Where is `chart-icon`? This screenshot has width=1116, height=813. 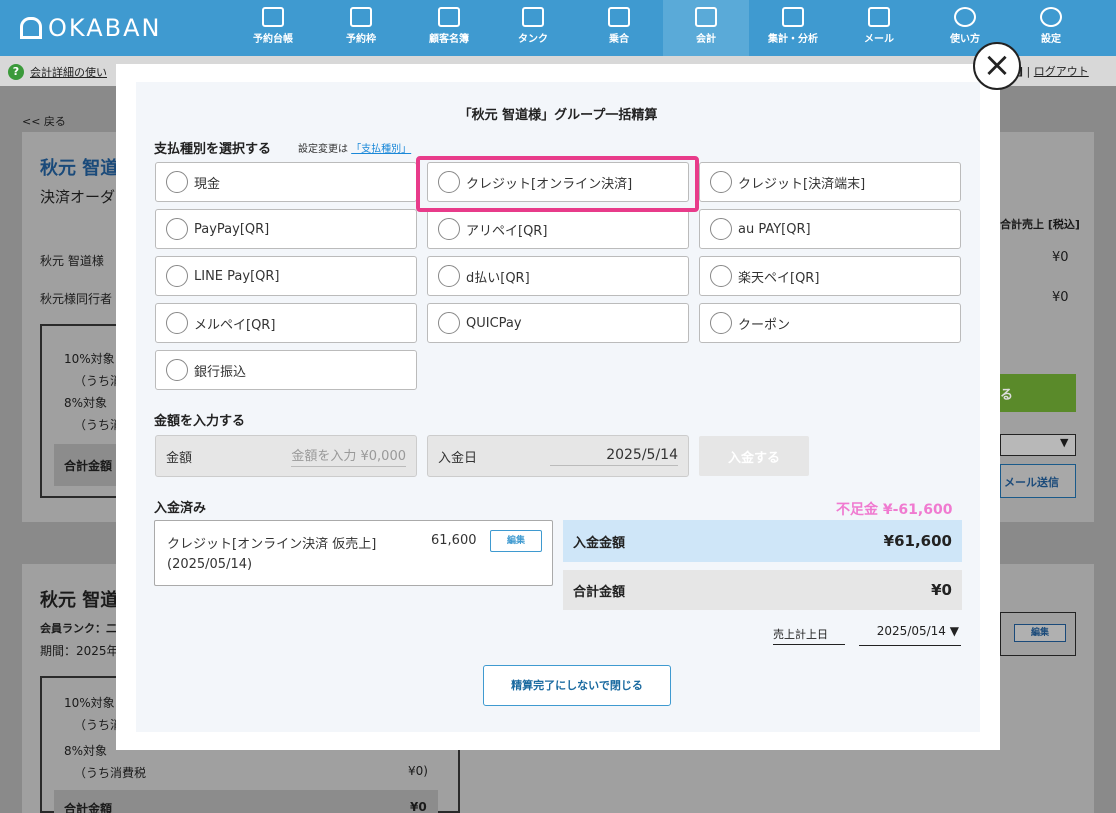 chart-icon is located at coordinates (793, 17).